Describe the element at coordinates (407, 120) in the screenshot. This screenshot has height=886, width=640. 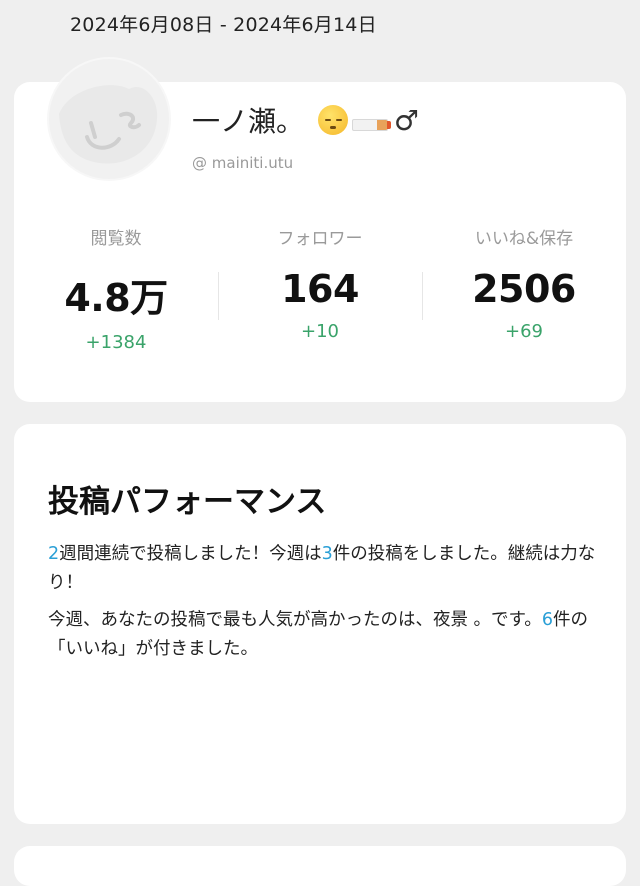
I see `male-sign-icon: ♂` at that location.